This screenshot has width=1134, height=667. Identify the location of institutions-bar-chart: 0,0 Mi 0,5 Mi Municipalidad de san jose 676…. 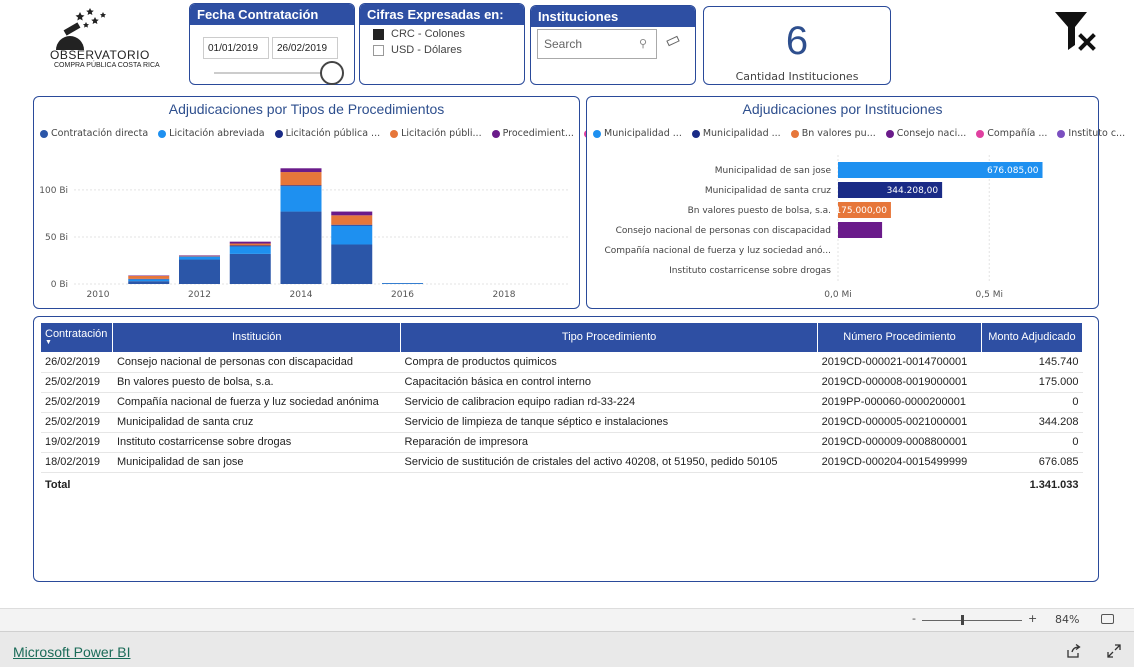
(823, 227).